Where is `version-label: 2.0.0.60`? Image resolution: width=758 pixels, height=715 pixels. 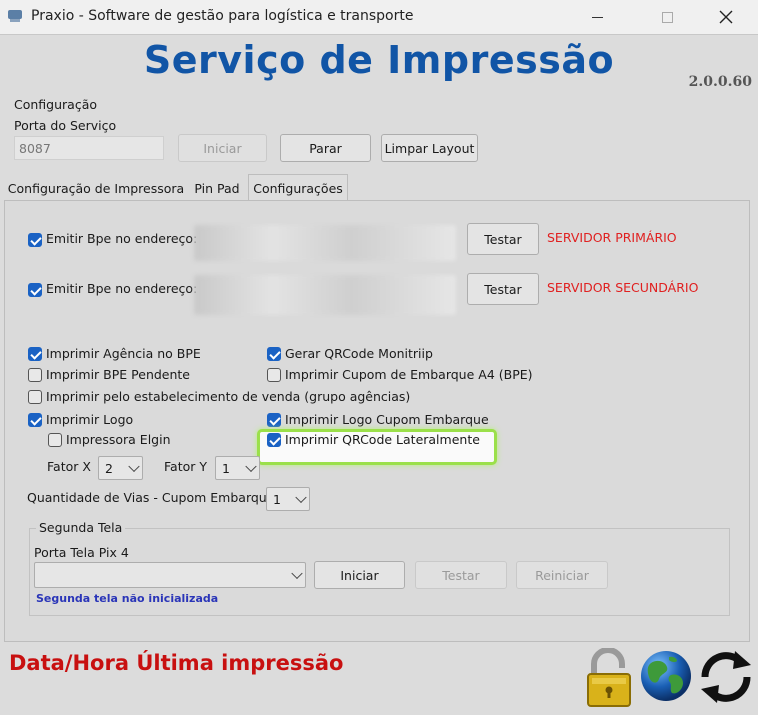
version-label: 2.0.0.60 is located at coordinates (720, 82).